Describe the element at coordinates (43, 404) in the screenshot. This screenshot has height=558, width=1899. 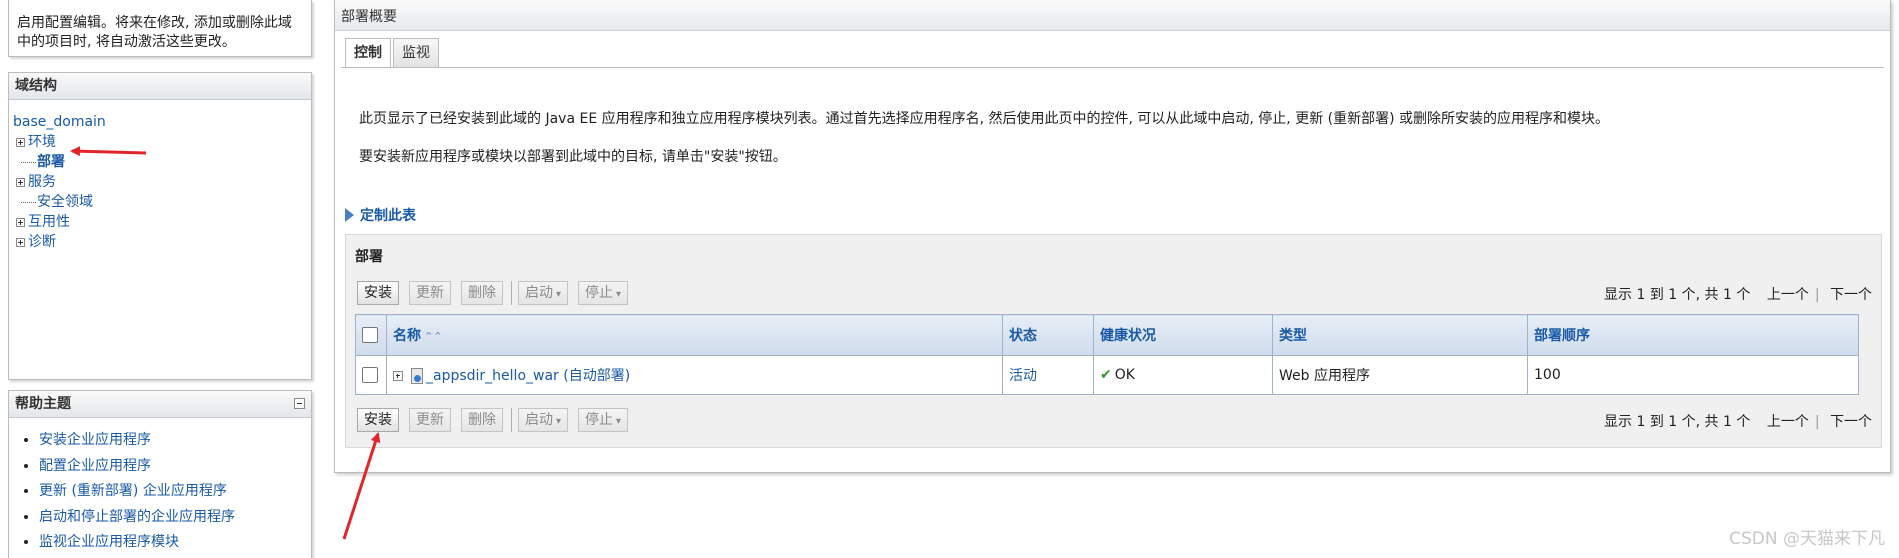
I see `help-topics-title: 帮助主题` at that location.